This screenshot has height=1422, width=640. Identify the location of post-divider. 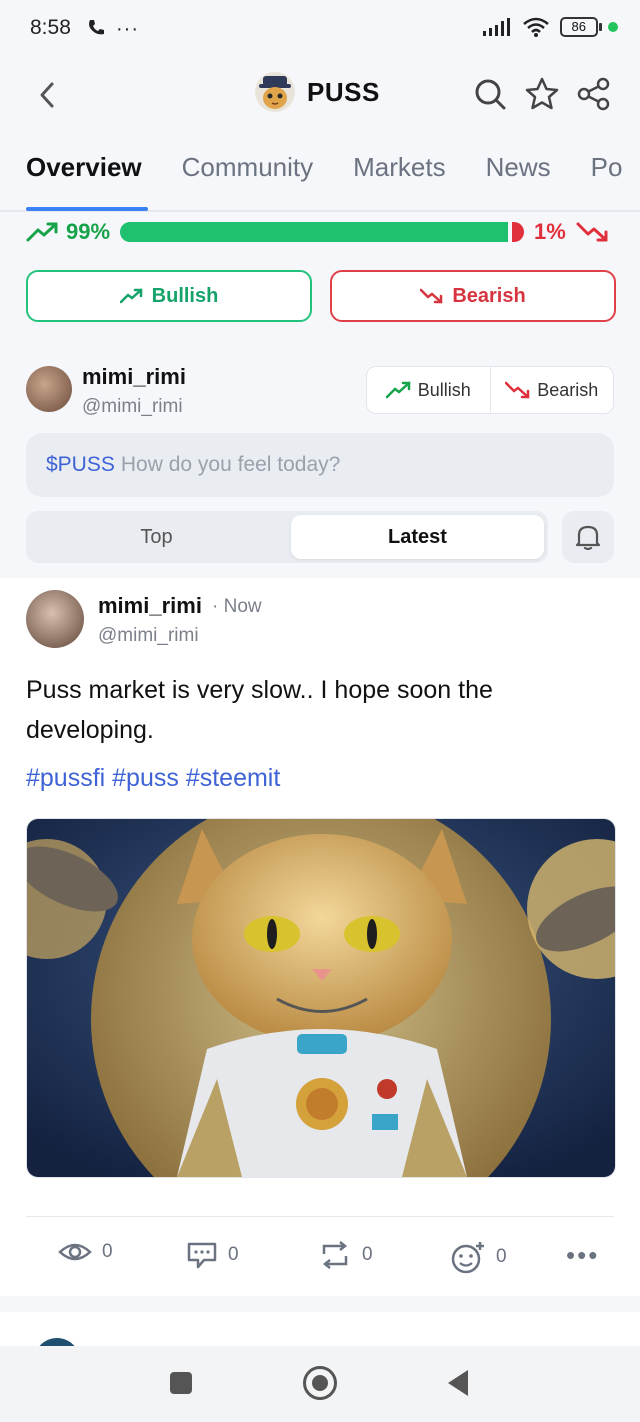
(320, 1216).